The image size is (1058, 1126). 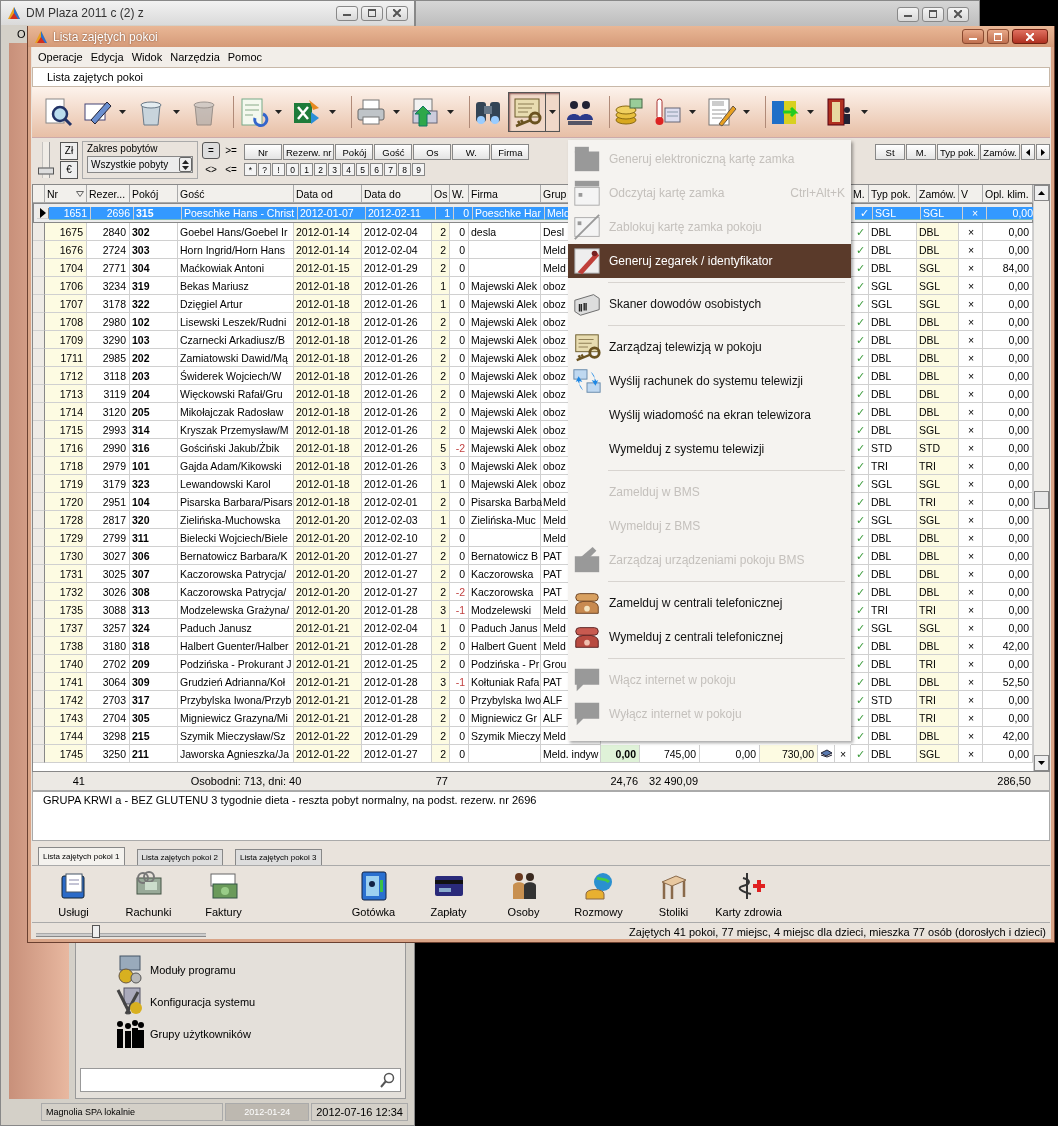 What do you see at coordinates (418, 169) in the screenshot?
I see `filter-key: 9` at bounding box center [418, 169].